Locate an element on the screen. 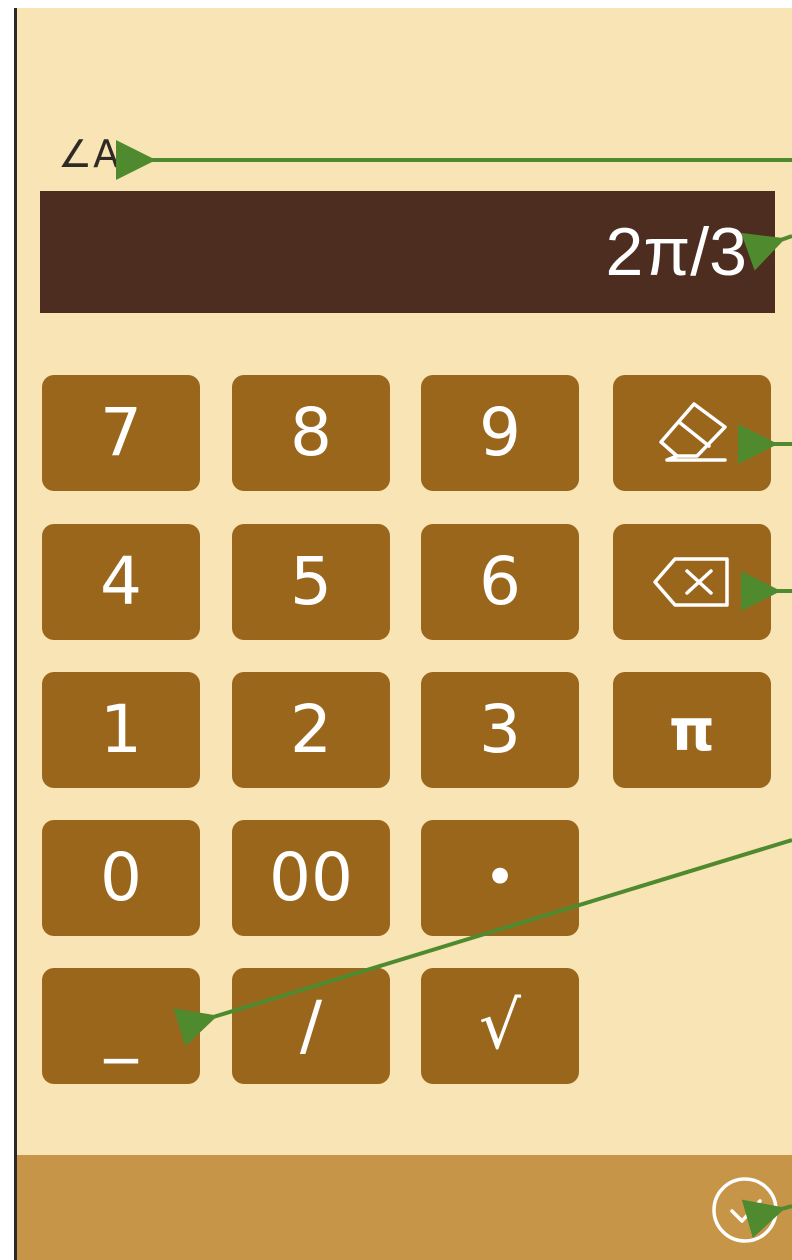 The width and height of the screenshot is (792, 1260). backspace-icon is located at coordinates (691, 582).